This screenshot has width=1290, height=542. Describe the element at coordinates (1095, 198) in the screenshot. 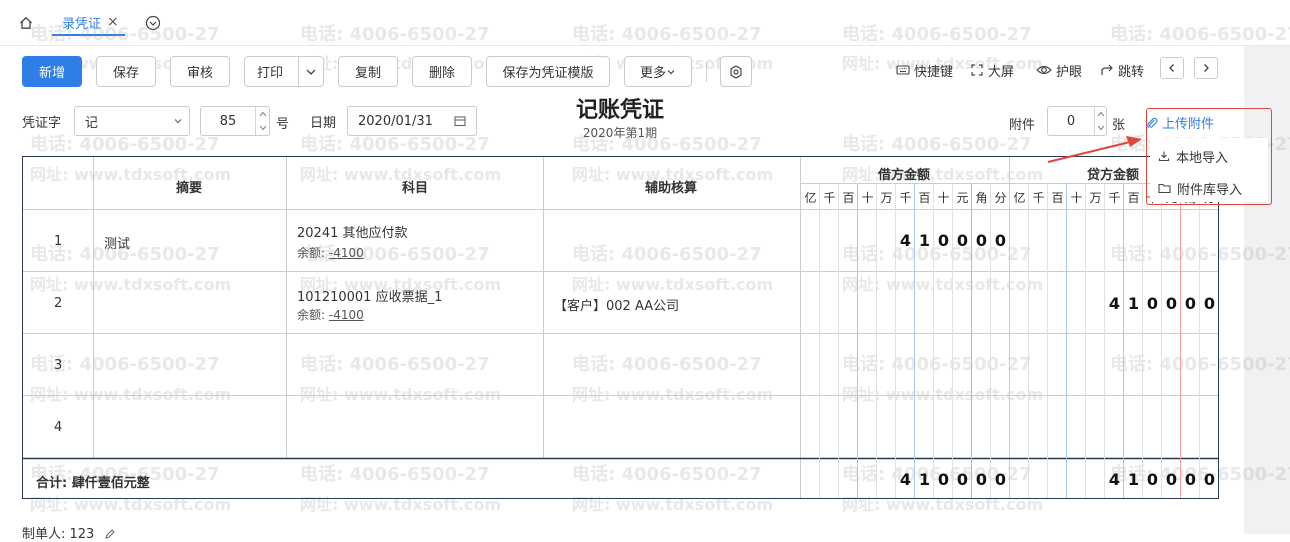

I see `credit-unit: 万` at that location.